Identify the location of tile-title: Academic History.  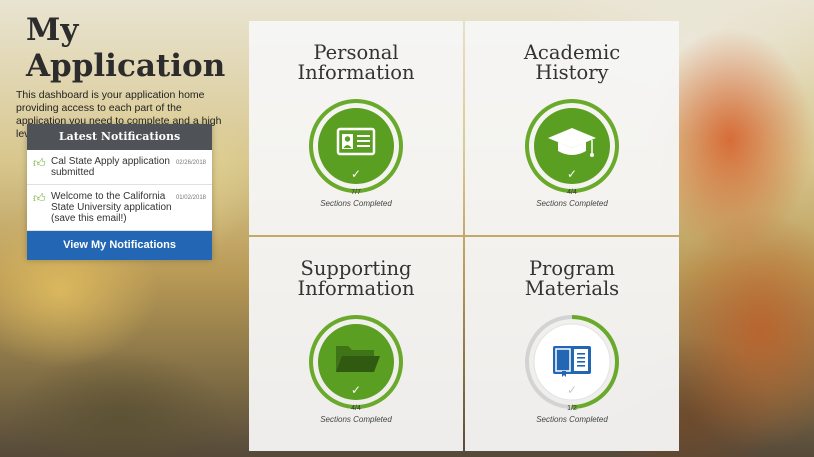
(572, 64).